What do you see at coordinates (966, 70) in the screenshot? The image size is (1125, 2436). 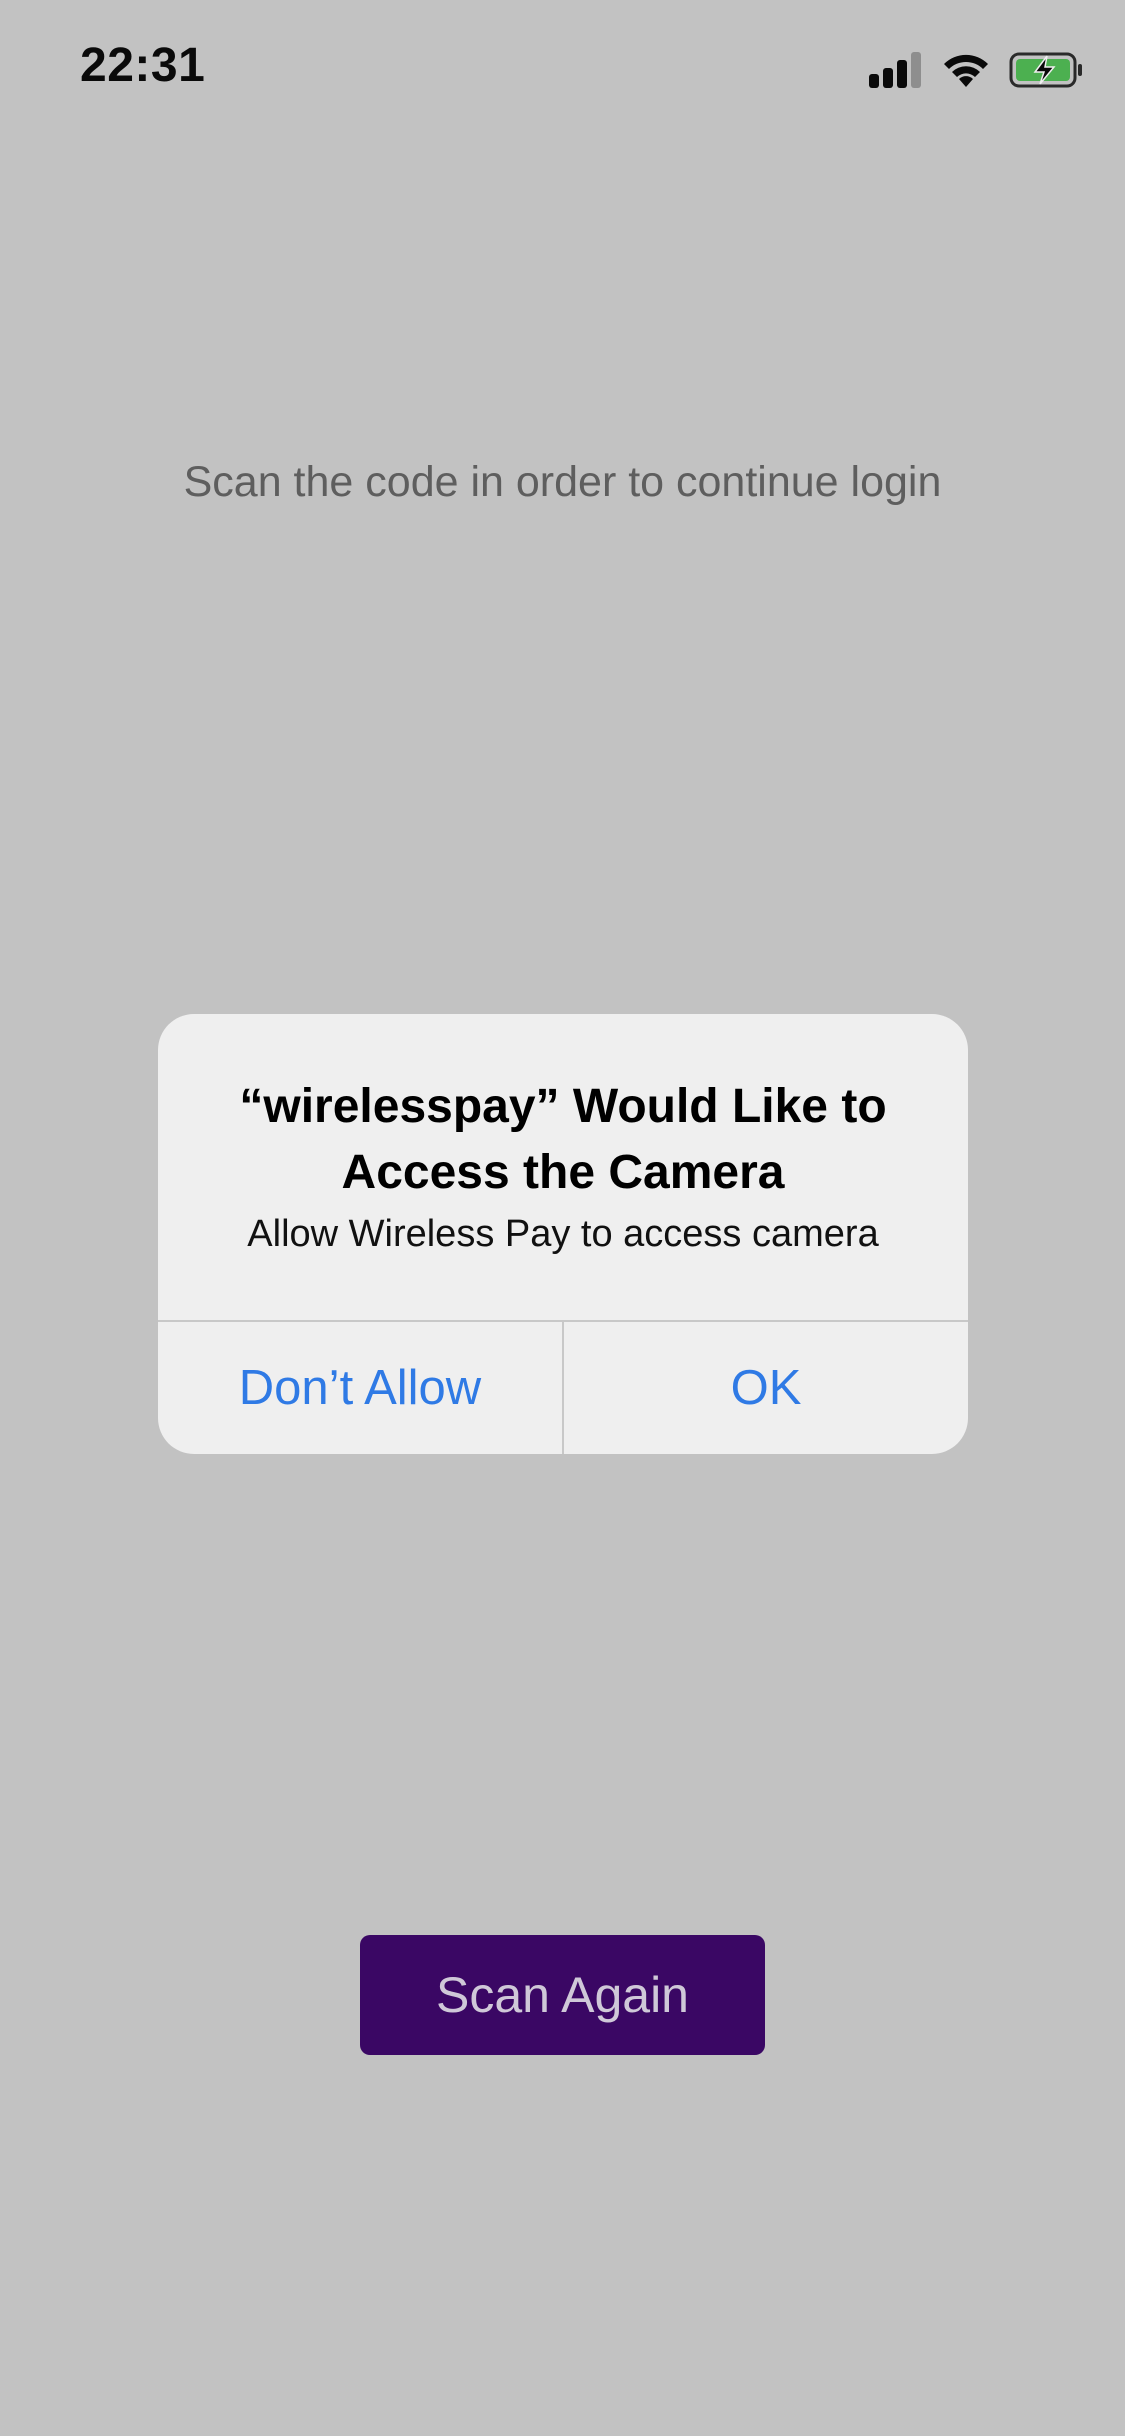 I see `wifi-icon` at bounding box center [966, 70].